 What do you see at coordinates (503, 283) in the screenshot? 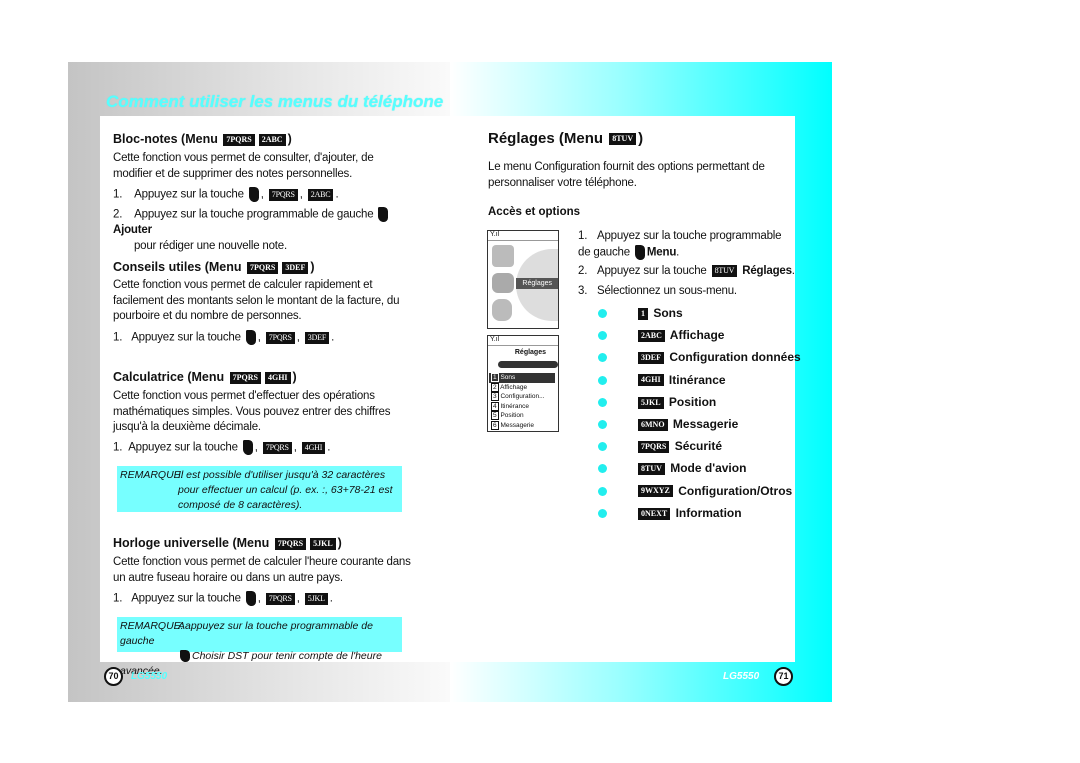
I see `settings-icon` at bounding box center [503, 283].